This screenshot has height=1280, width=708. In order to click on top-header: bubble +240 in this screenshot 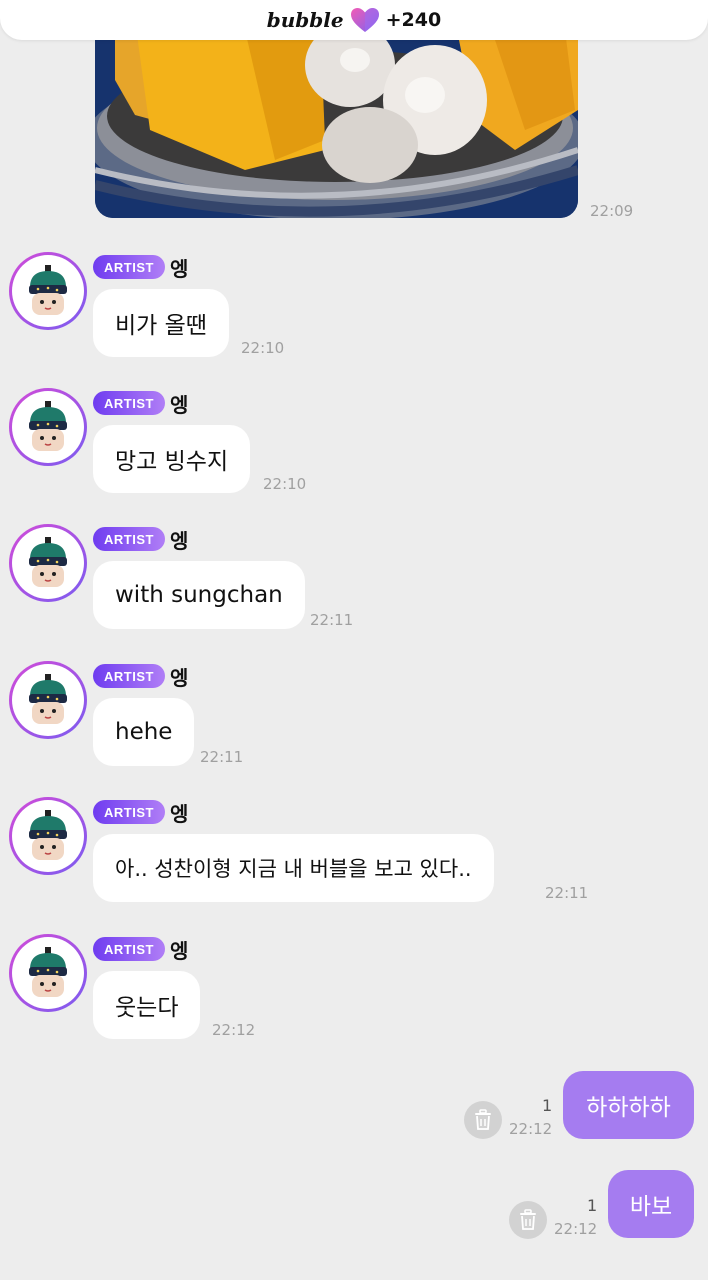, I will do `click(354, 20)`.